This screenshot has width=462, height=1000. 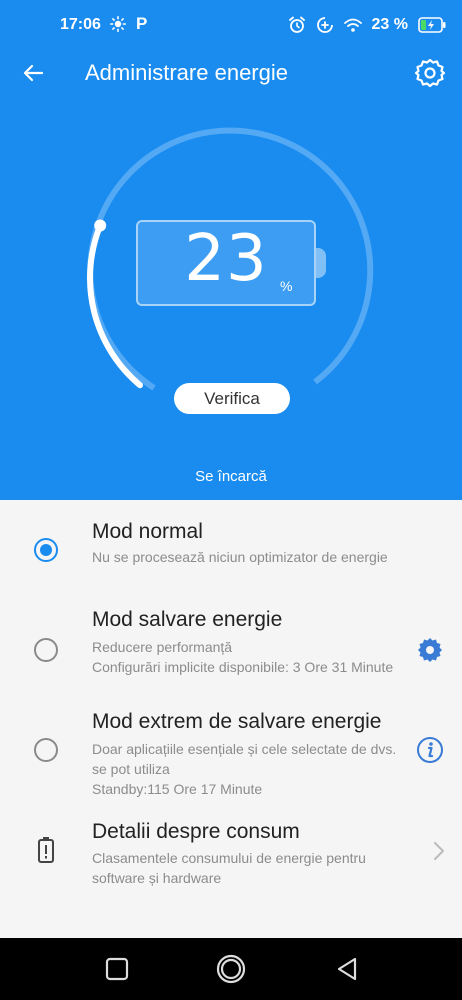 What do you see at coordinates (439, 851) in the screenshot?
I see `chevron-right-icon` at bounding box center [439, 851].